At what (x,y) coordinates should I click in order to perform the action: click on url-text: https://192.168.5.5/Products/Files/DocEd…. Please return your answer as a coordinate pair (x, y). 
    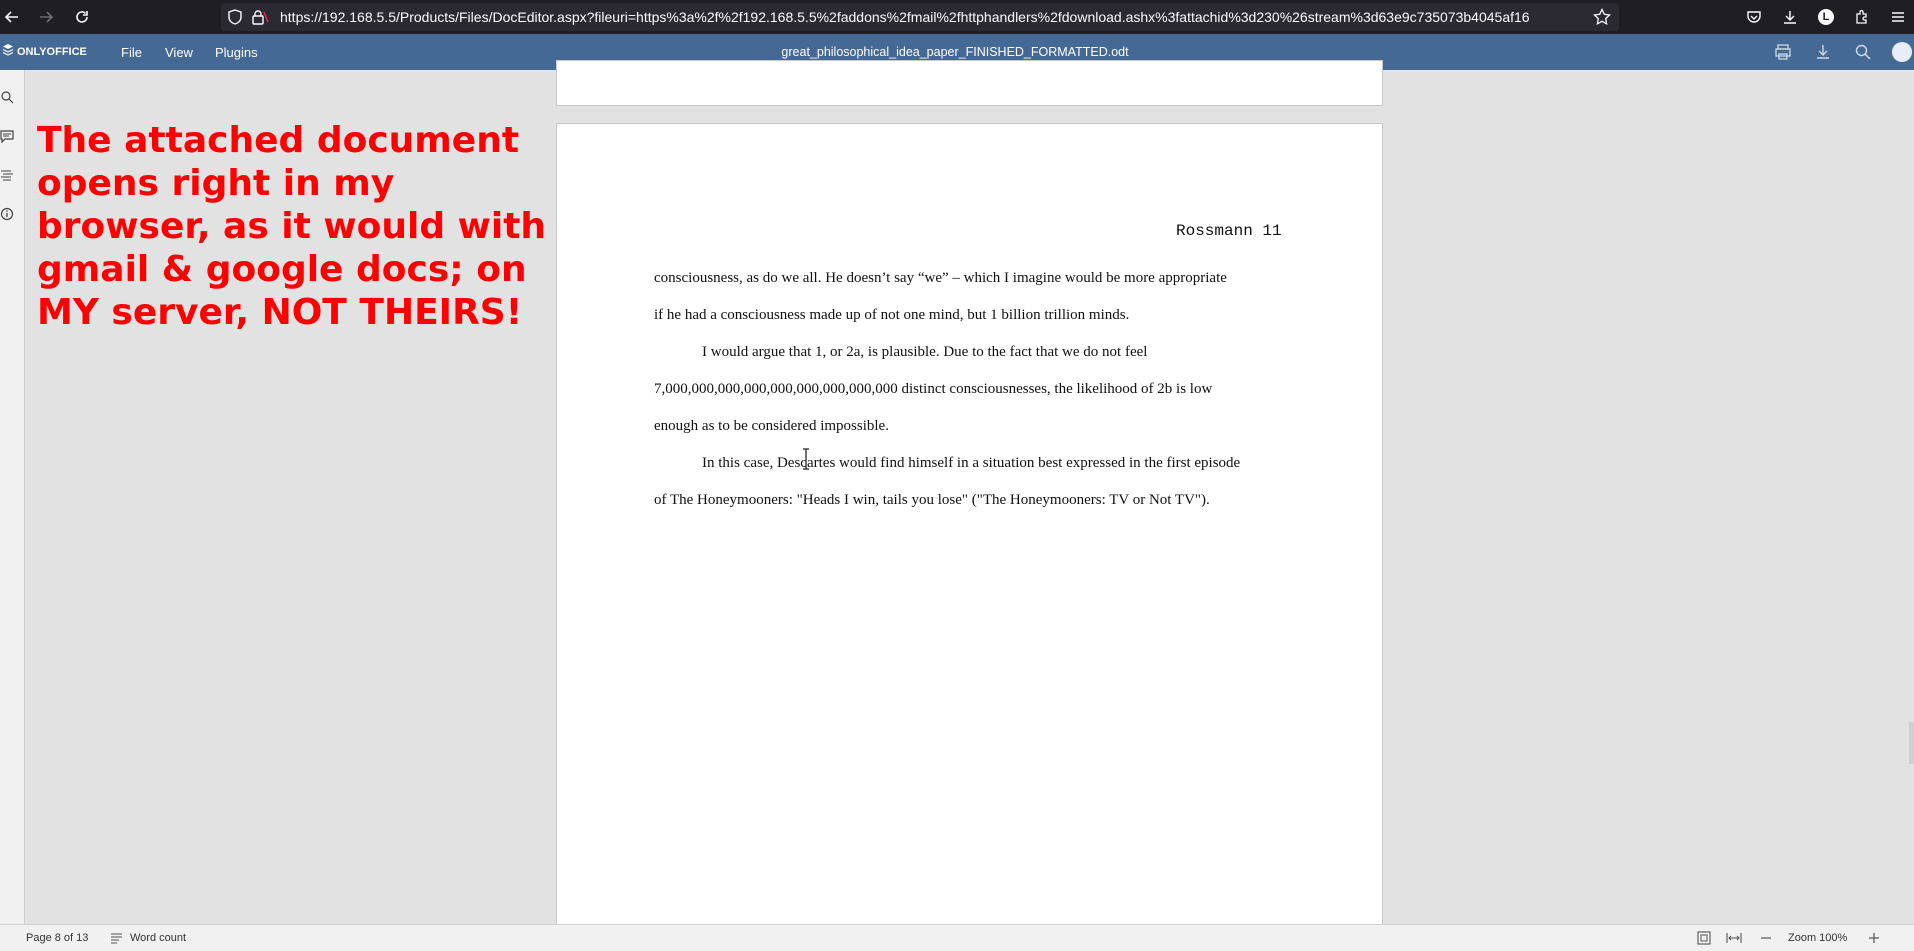
    Looking at the image, I should click on (930, 17).